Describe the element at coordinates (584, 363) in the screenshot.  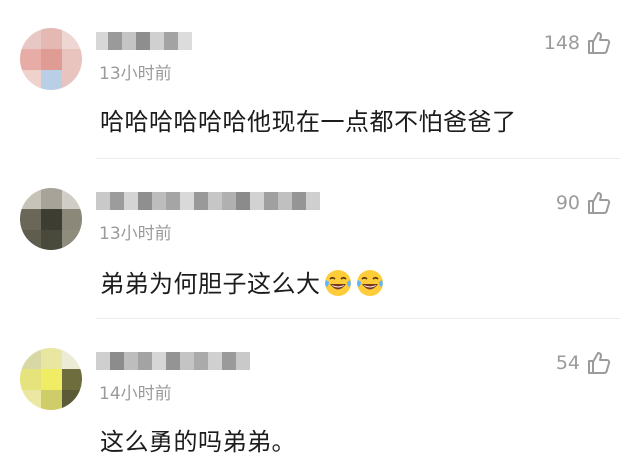
I see `like-button: 54` at that location.